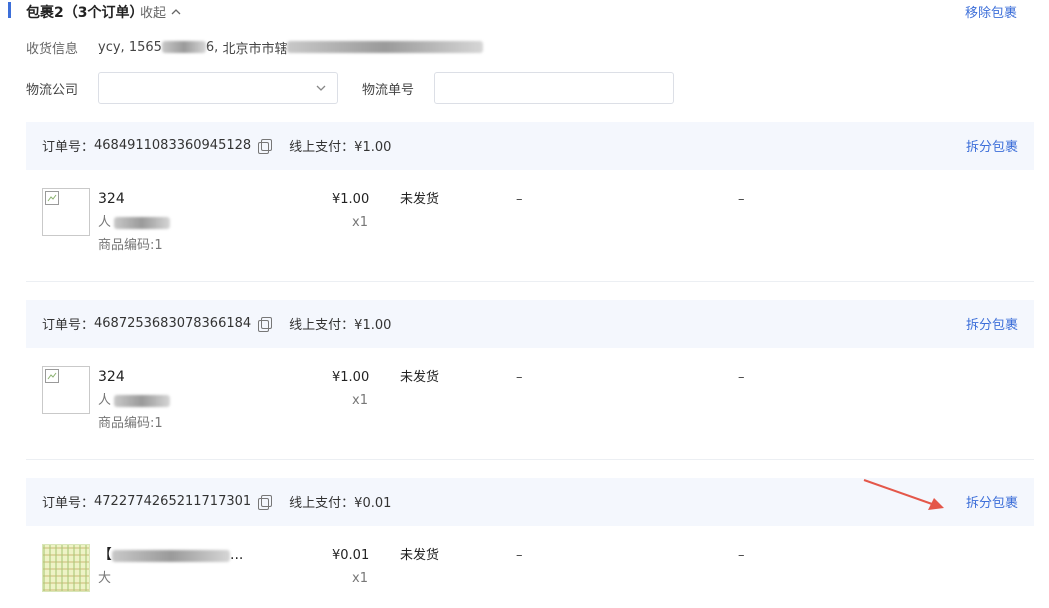 The width and height of the screenshot is (1049, 608). Describe the element at coordinates (530, 146) in the screenshot. I see `order-header: 订单号： 4684911083360945128 线上支付：¥1.00 拆分包裹` at that location.